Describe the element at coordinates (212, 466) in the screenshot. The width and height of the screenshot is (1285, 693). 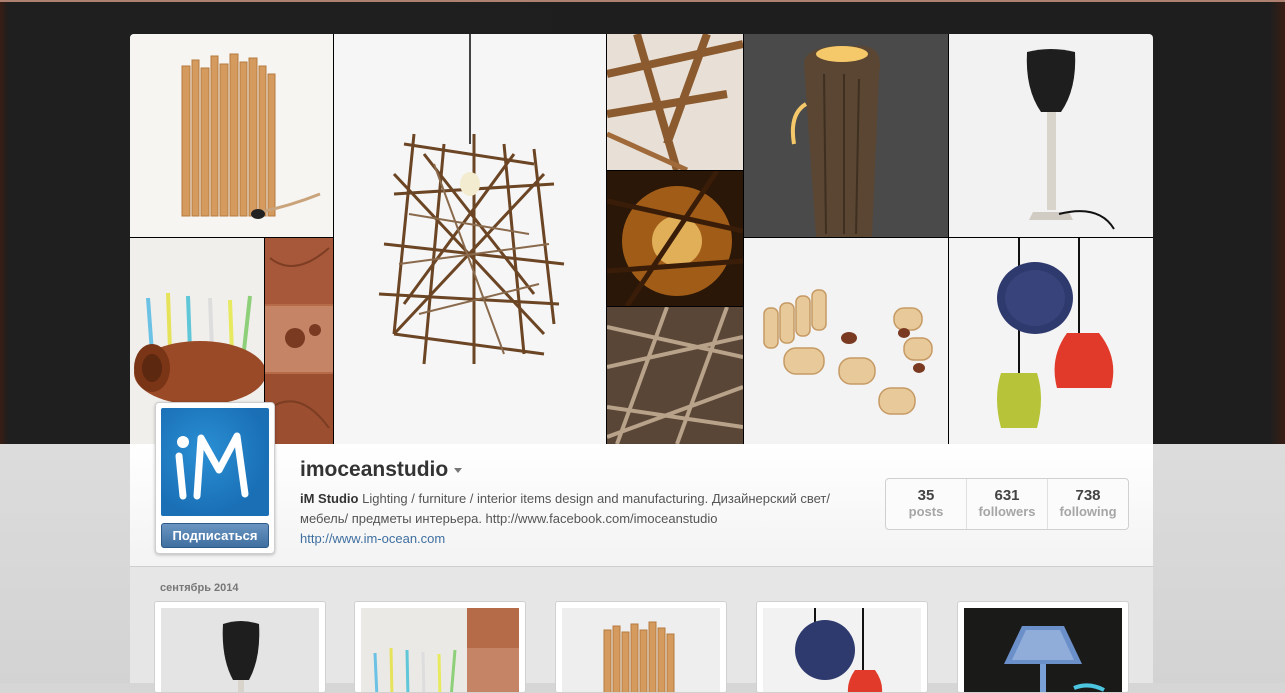
I see `im-logo-icon` at that location.